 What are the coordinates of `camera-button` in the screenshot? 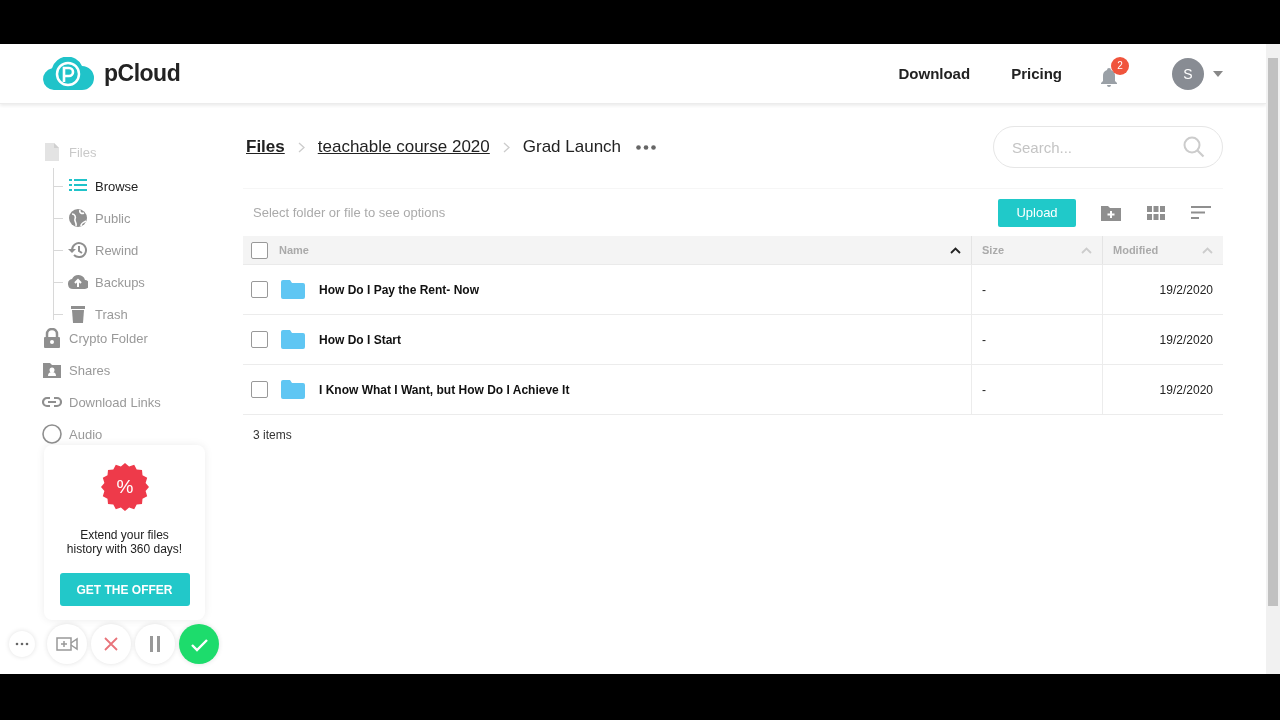 It's located at (67, 644).